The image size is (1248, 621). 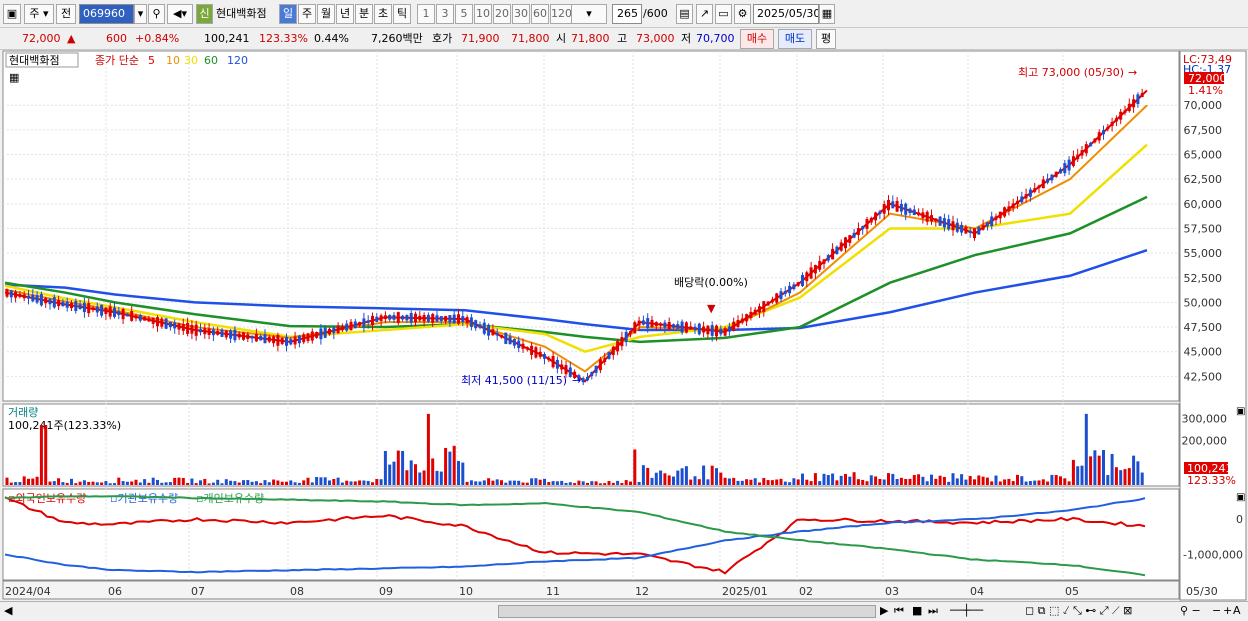 What do you see at coordinates (1190, 611) in the screenshot?
I see `zoom-out-icon: ⚲ −` at bounding box center [1190, 611].